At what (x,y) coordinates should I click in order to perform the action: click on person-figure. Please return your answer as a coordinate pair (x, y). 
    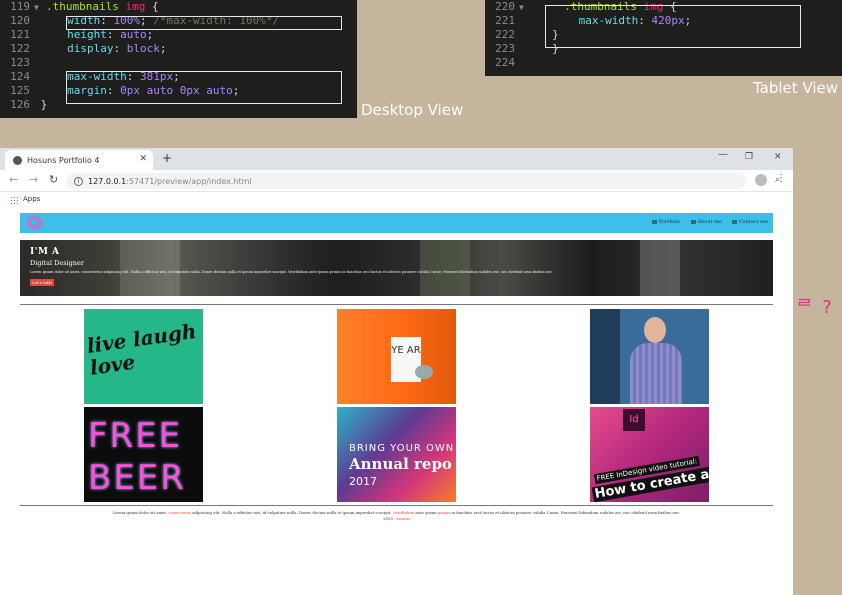
    Looking at the image, I should click on (656, 360).